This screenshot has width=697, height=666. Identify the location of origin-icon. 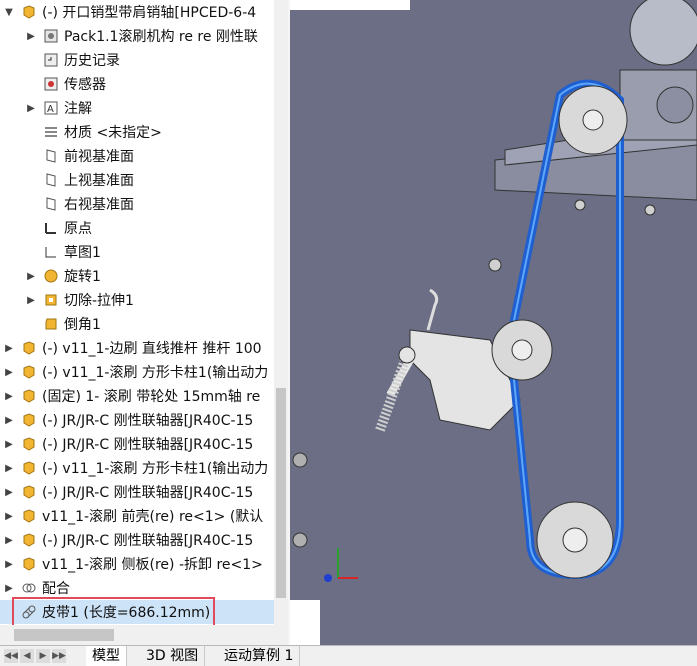
(51, 228).